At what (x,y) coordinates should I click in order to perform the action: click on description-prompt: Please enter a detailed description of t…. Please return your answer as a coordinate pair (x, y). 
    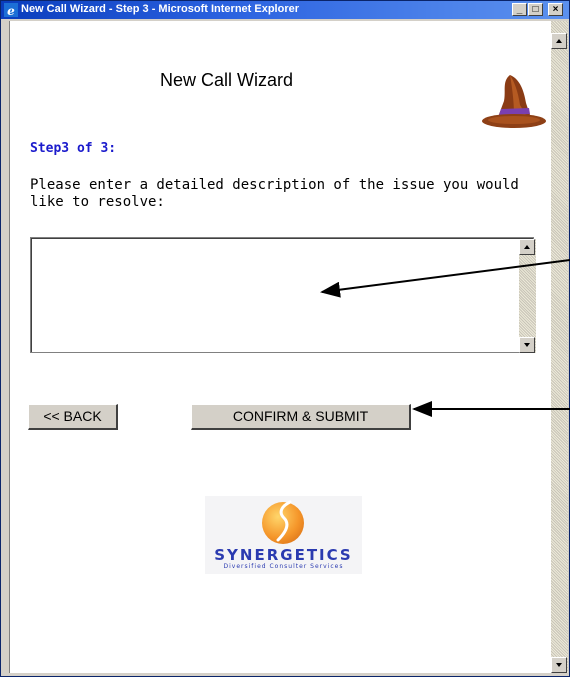
    Looking at the image, I should click on (274, 193).